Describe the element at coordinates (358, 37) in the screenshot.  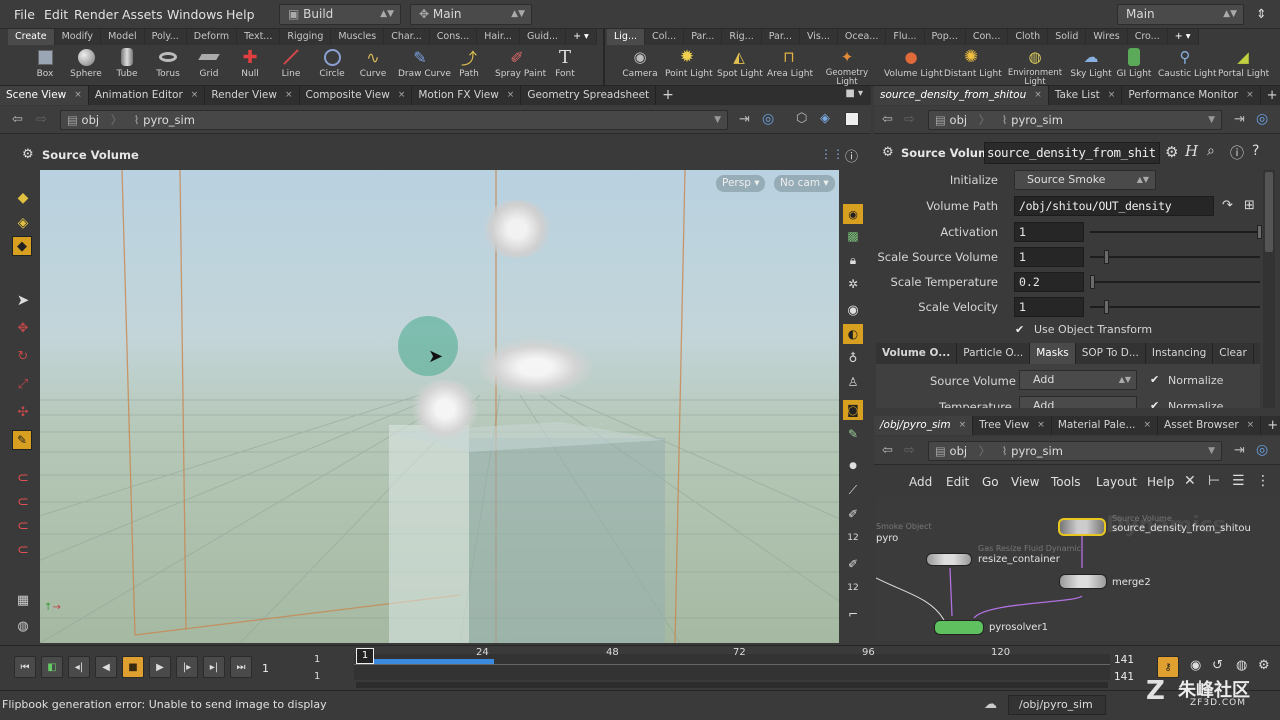
I see `shelf-tab: Muscles` at that location.